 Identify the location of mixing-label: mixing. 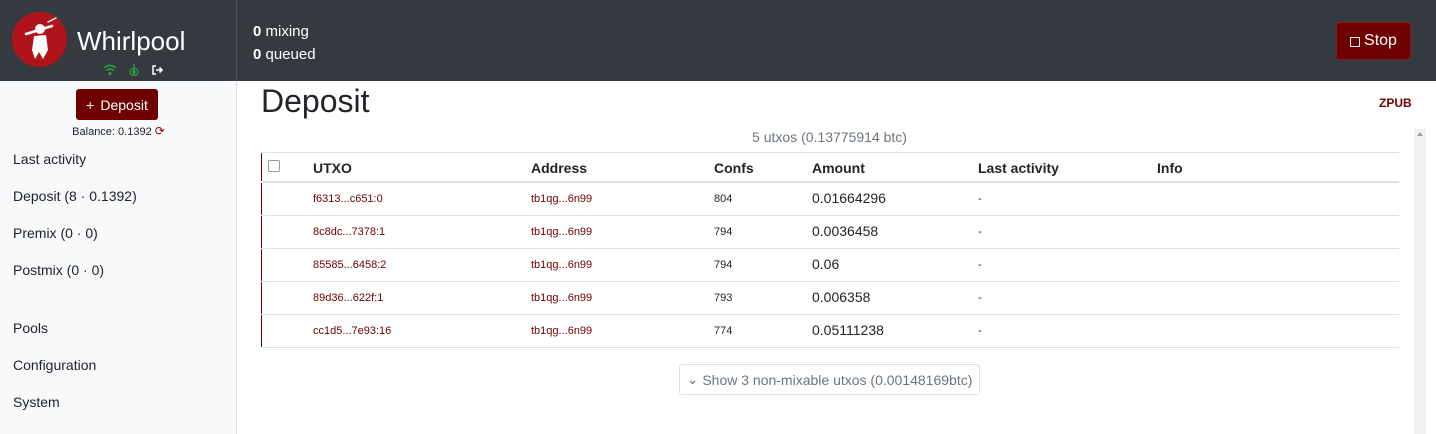
(287, 31).